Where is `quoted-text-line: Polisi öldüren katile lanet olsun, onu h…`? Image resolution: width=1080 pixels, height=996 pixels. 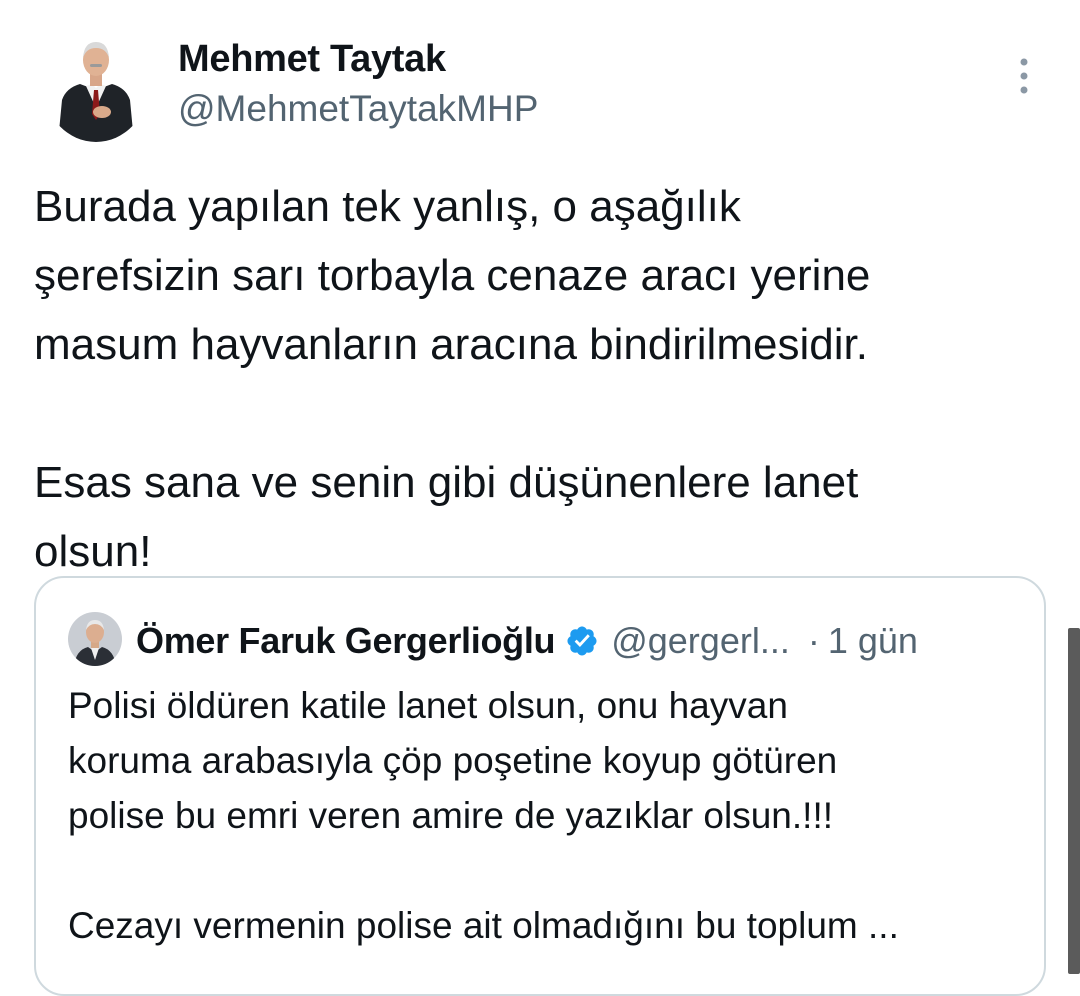
quoted-text-line: Polisi öldüren katile lanet olsun, onu h… is located at coordinates (428, 705).